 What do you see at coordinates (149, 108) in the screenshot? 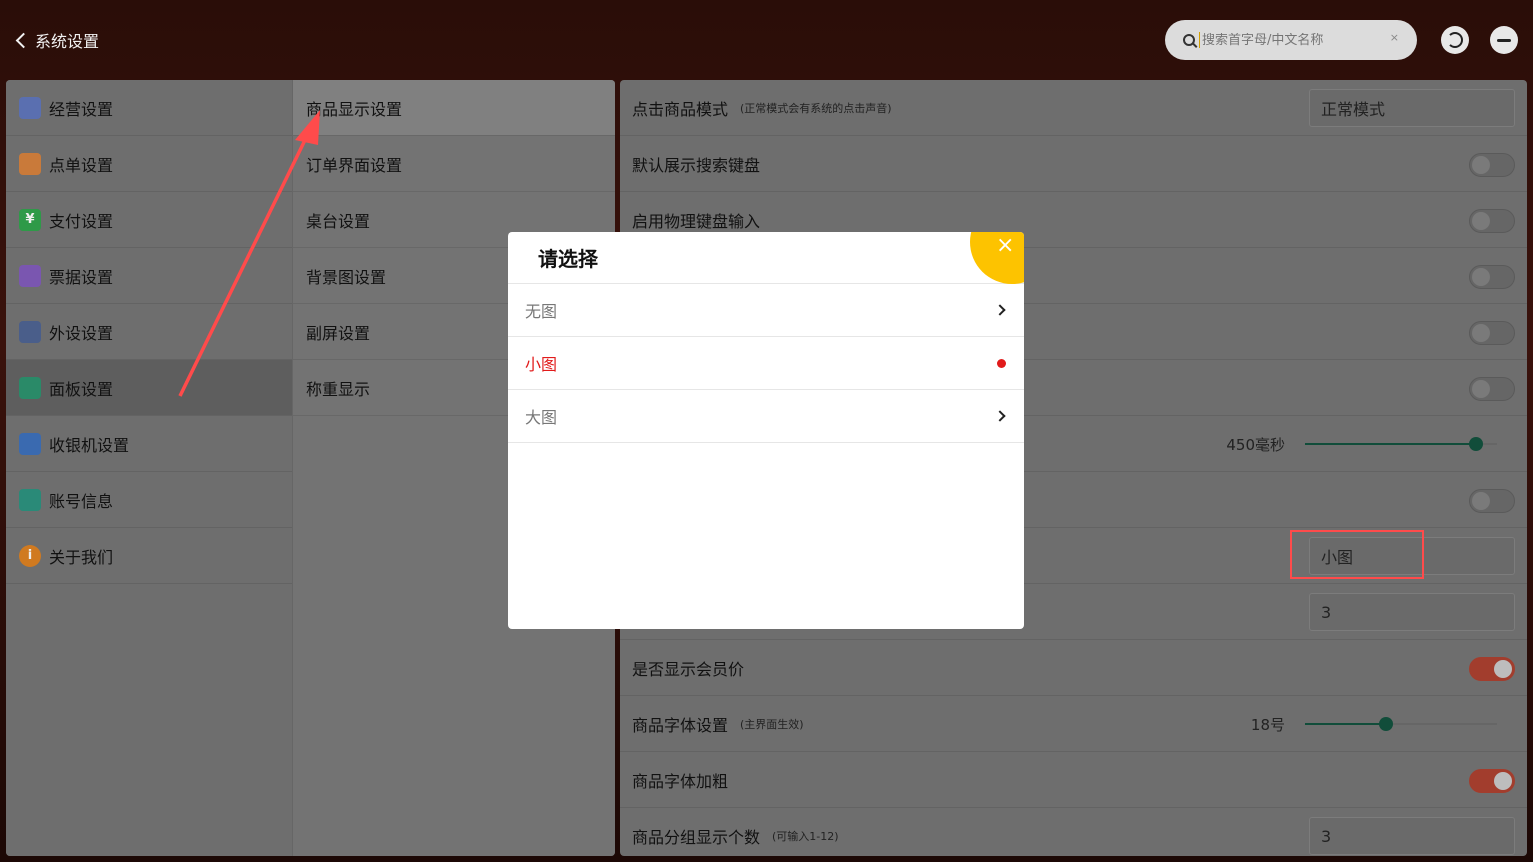
I see `sidebar-item-business: 经营设置` at bounding box center [149, 108].